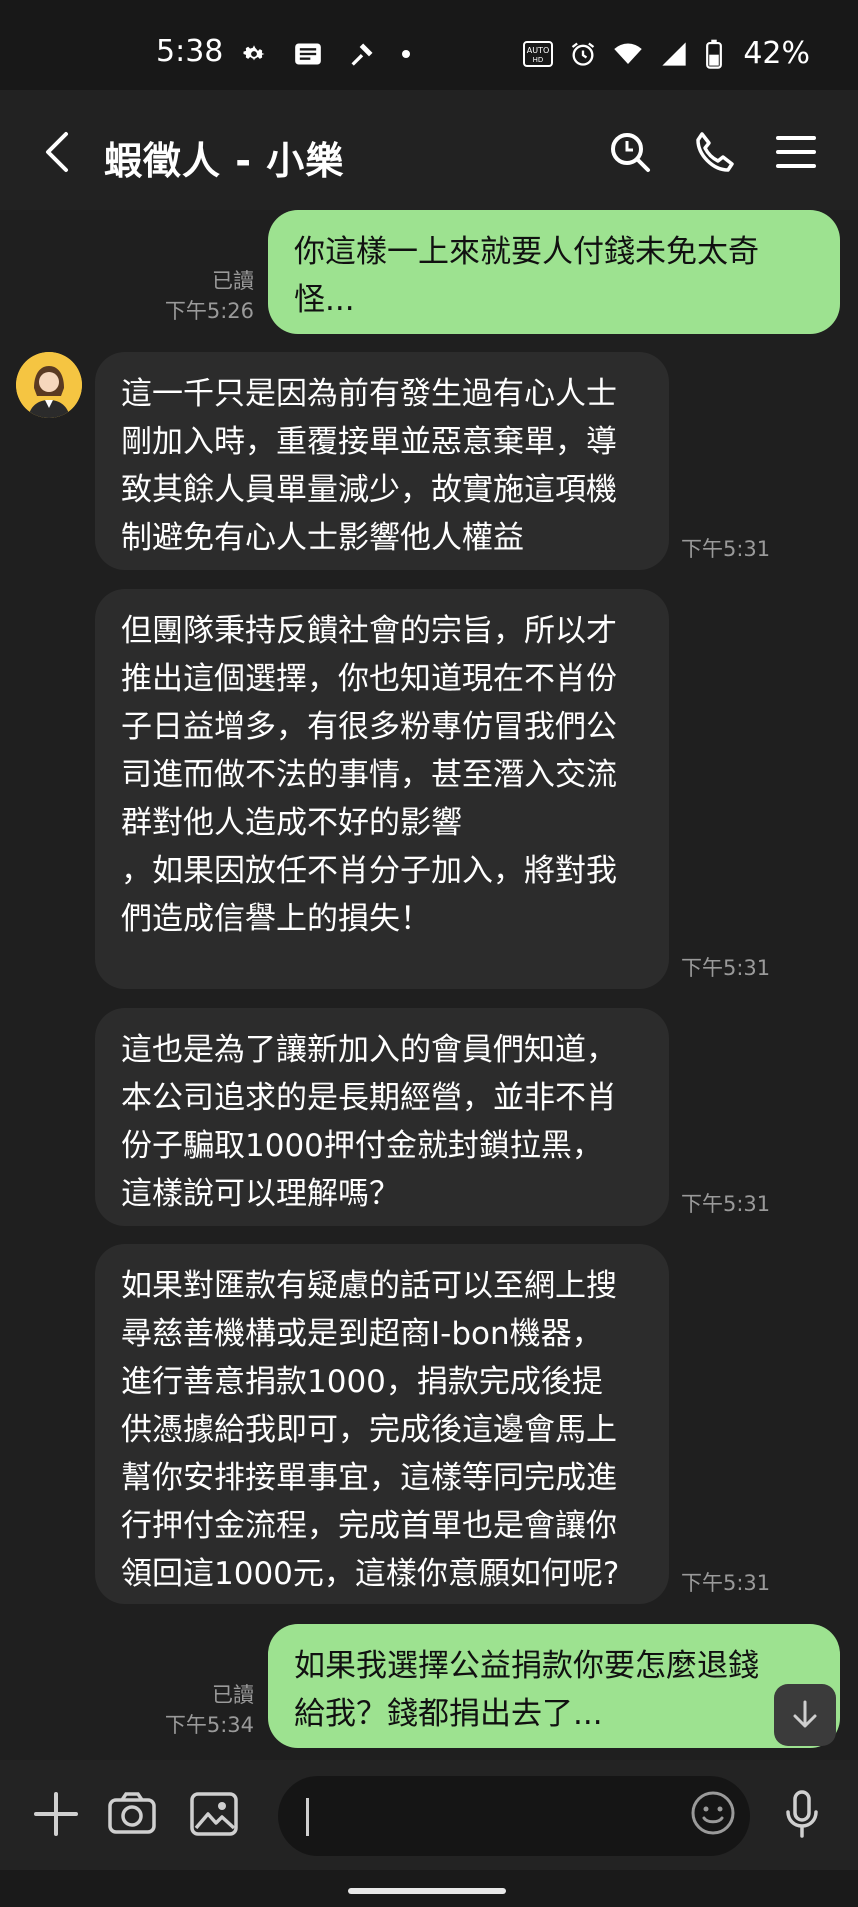 Image resolution: width=858 pixels, height=1907 pixels. I want to click on camera-icon, so click(132, 1814).